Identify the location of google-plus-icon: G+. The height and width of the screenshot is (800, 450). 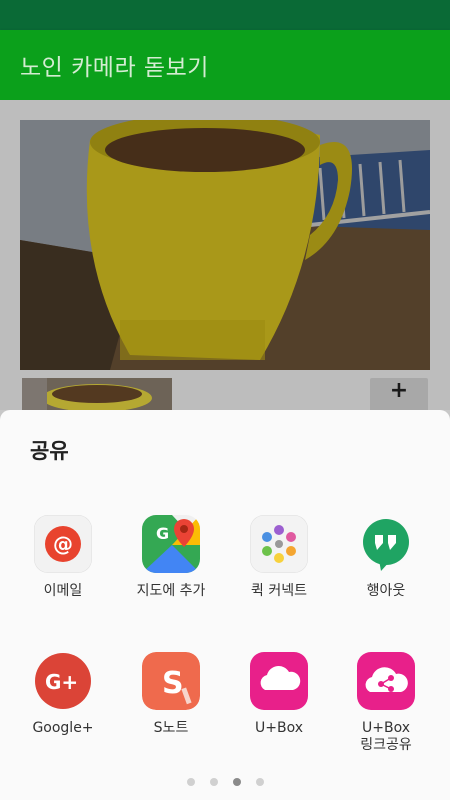
(63, 681).